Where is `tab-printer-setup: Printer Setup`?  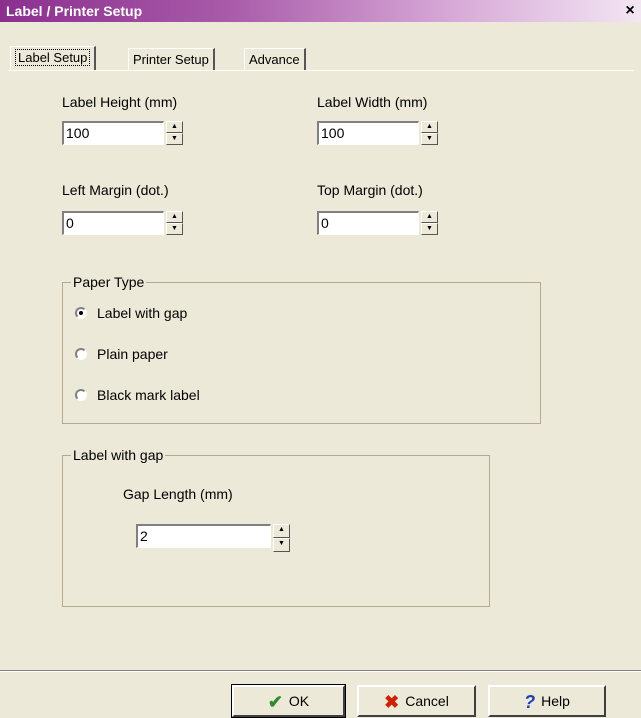
tab-printer-setup: Printer Setup is located at coordinates (171, 59).